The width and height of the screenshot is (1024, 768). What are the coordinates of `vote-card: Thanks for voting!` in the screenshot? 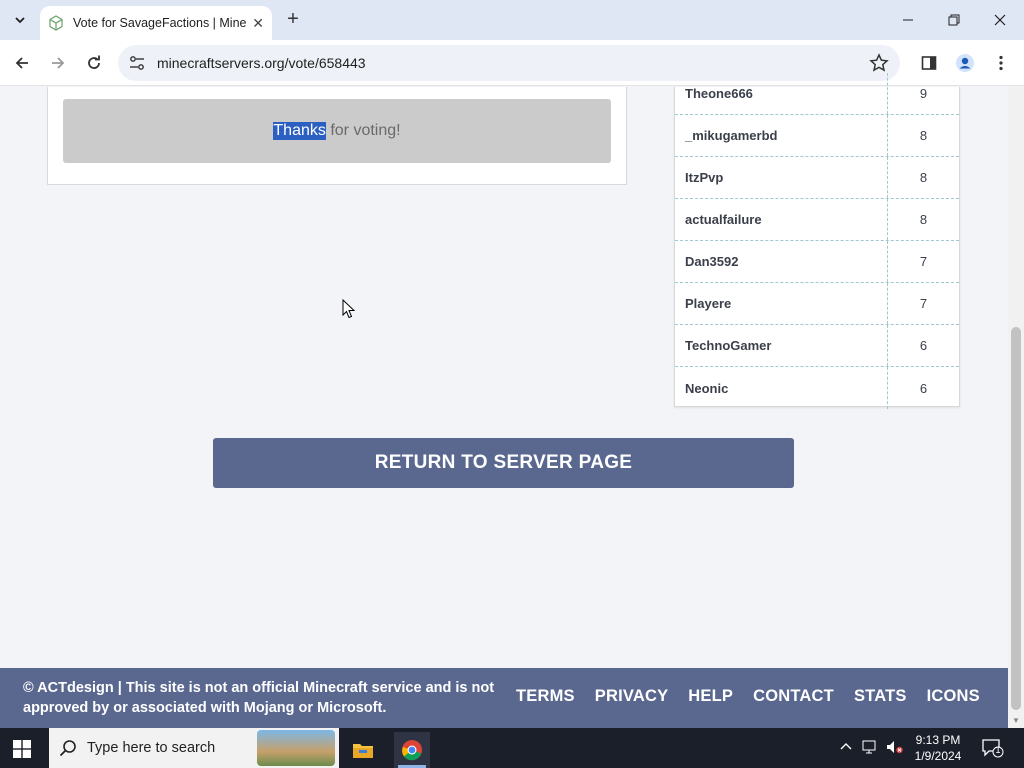 It's located at (337, 136).